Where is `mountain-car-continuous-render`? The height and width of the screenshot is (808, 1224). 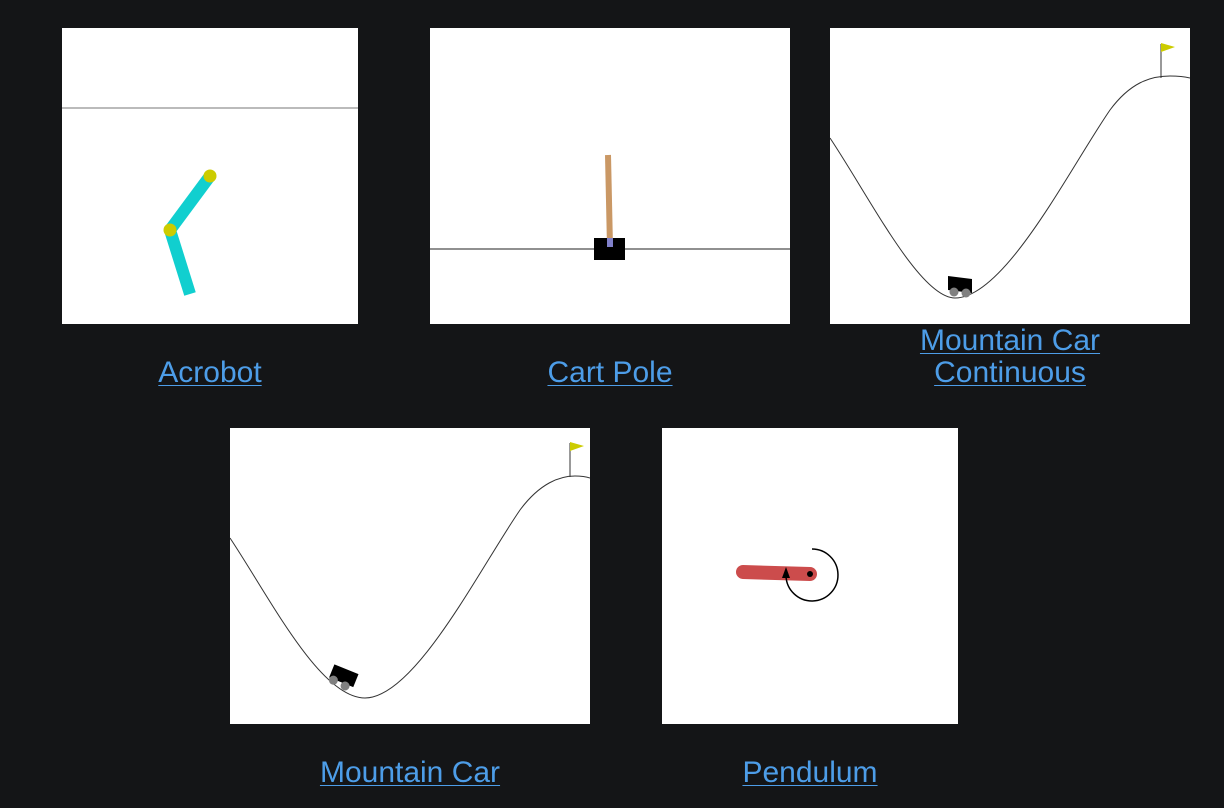
mountain-car-continuous-render is located at coordinates (1010, 171).